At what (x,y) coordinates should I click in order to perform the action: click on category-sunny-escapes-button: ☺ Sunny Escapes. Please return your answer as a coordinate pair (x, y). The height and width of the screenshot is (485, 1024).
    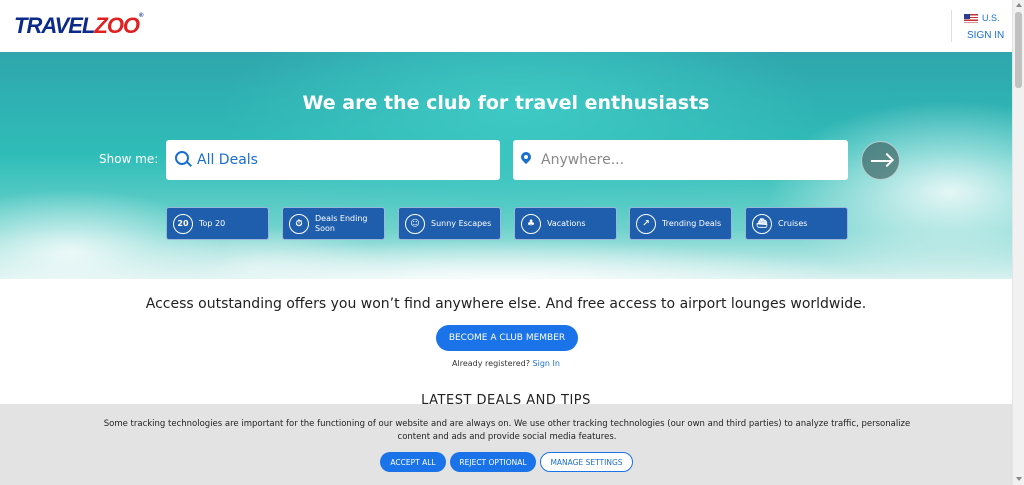
    Looking at the image, I should click on (449, 223).